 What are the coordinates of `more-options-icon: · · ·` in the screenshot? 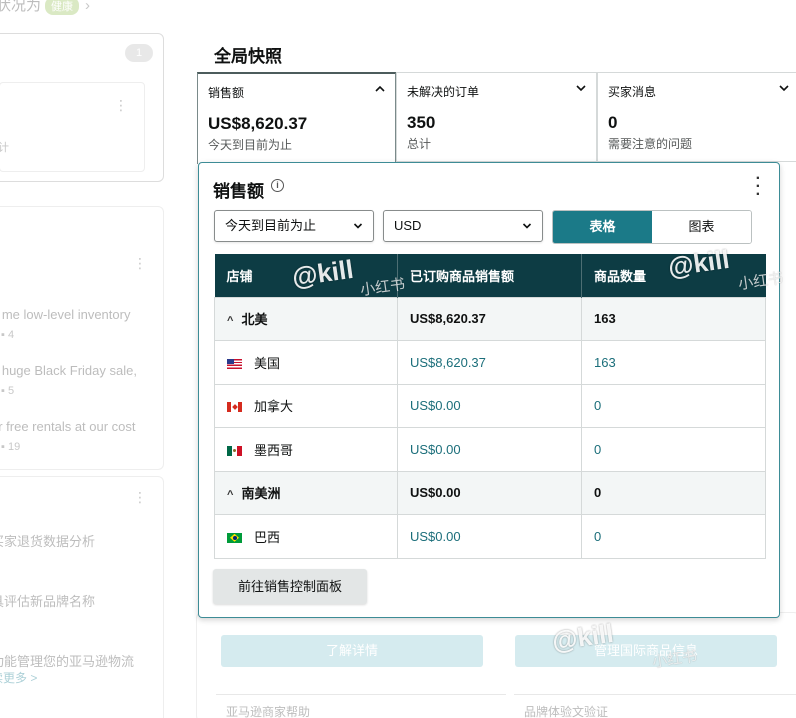 It's located at (758, 187).